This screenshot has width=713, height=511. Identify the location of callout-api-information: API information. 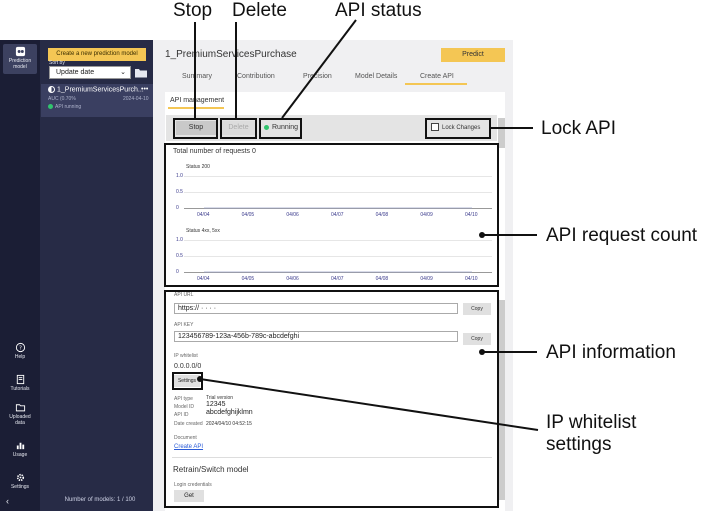
(611, 352).